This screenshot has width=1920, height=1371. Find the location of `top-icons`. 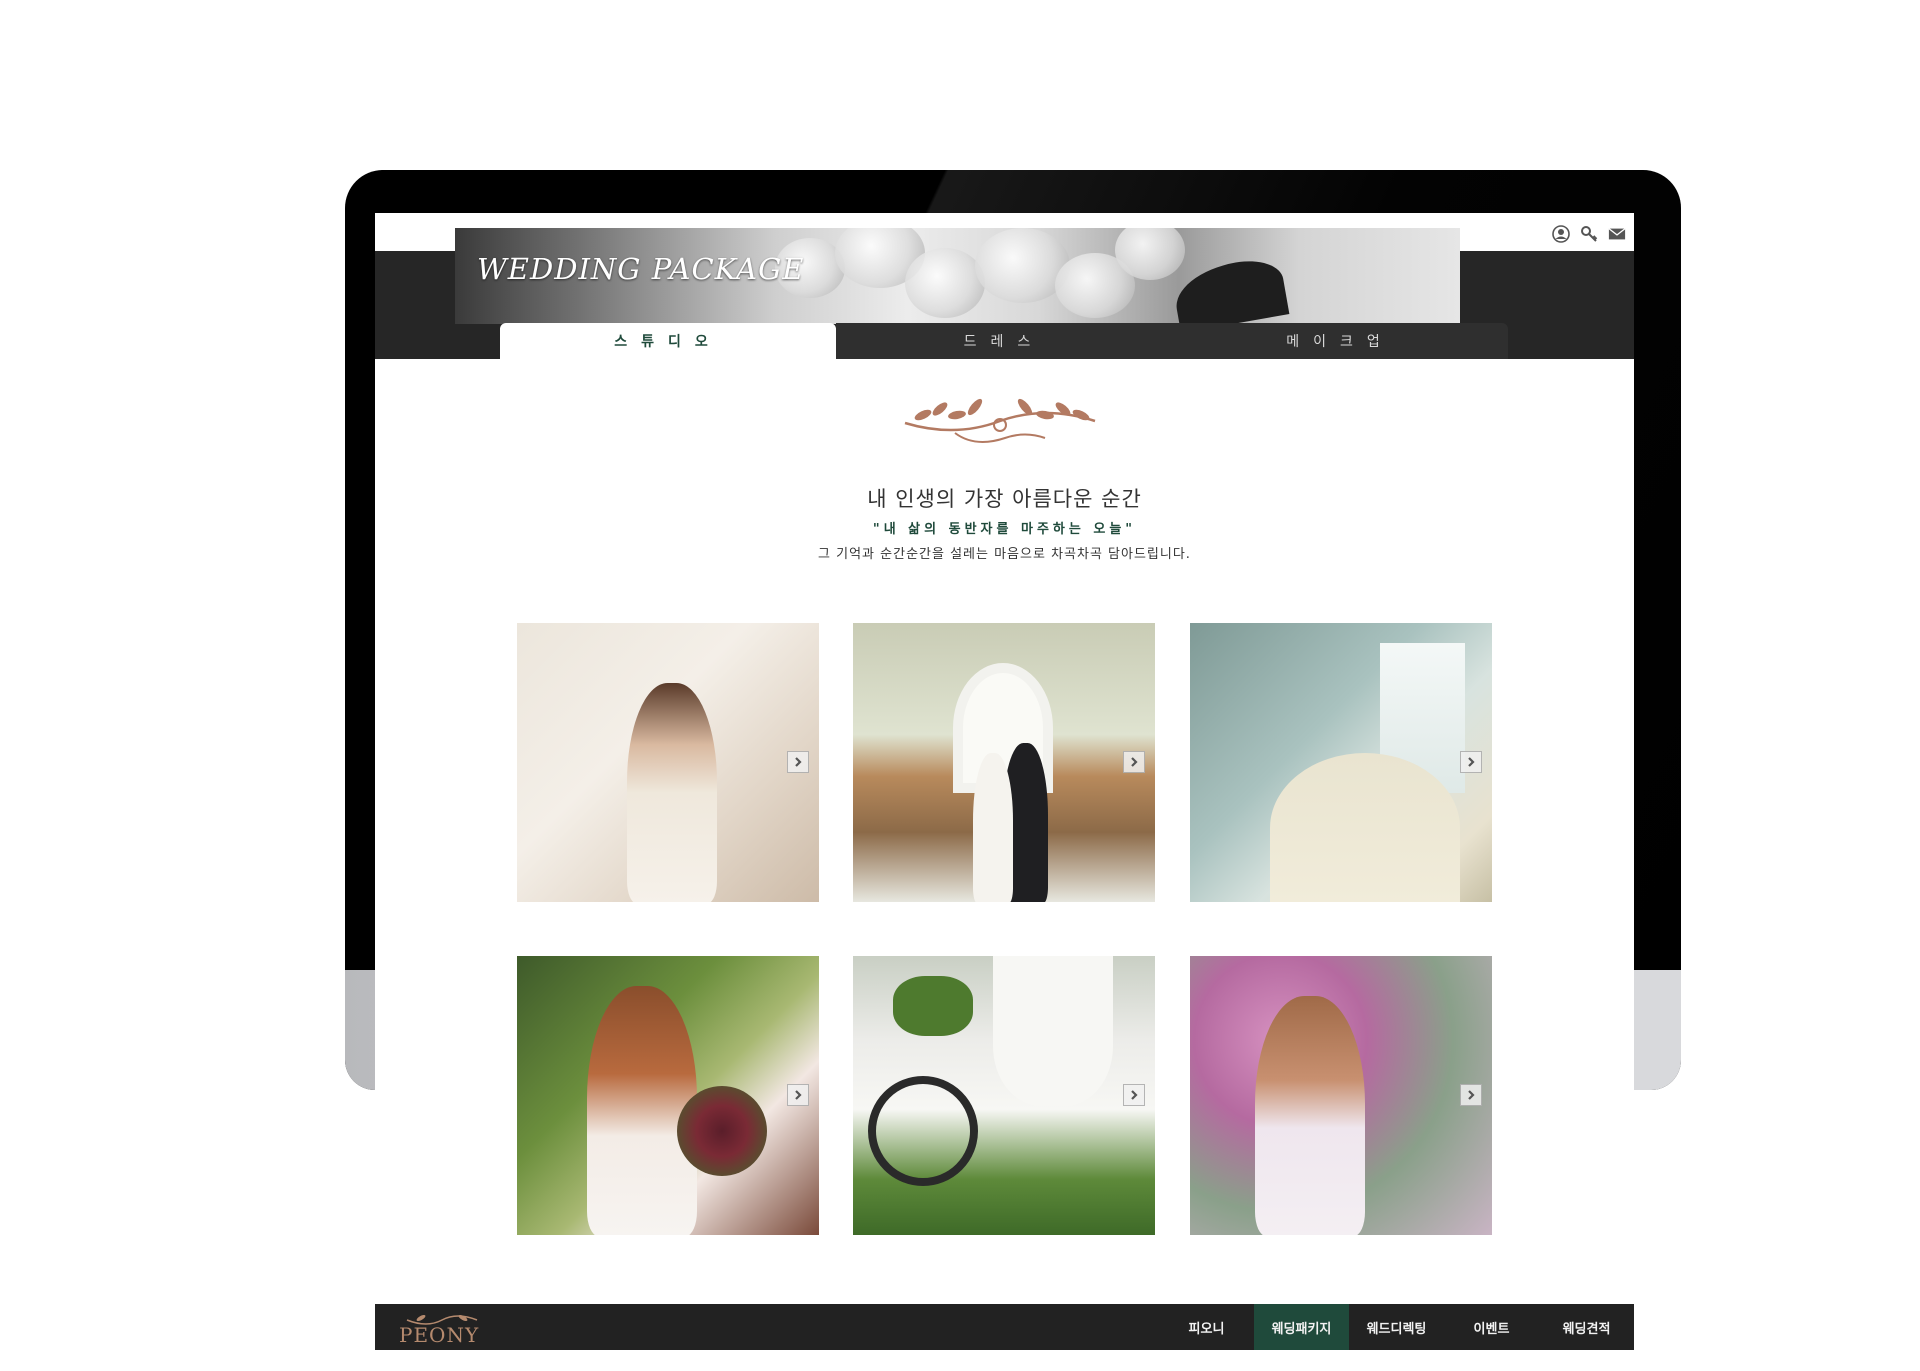

top-icons is located at coordinates (1589, 234).